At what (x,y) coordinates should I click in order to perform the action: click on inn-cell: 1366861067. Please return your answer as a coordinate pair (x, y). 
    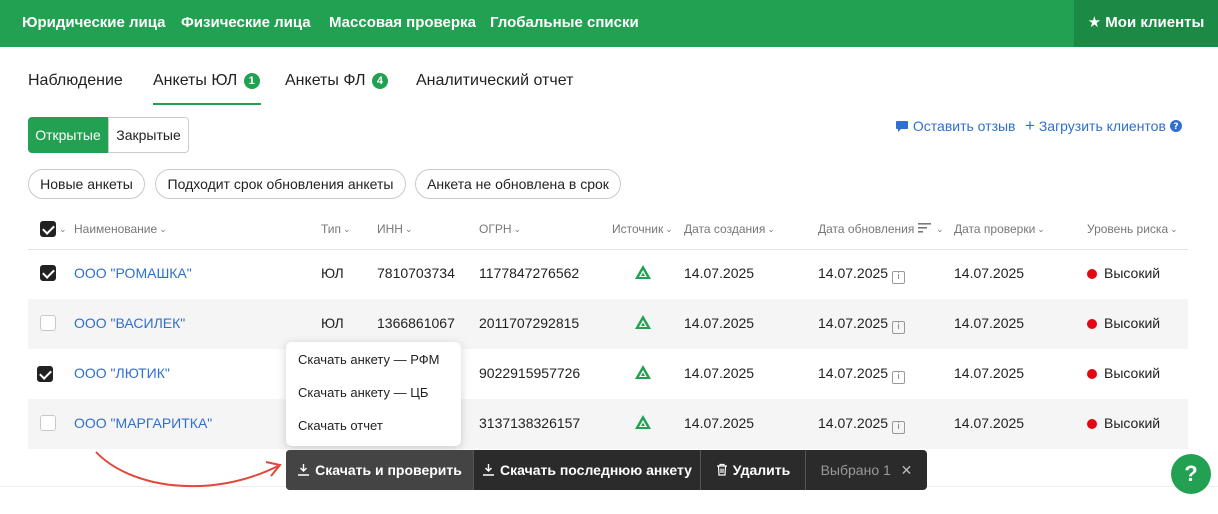
    Looking at the image, I should click on (416, 323).